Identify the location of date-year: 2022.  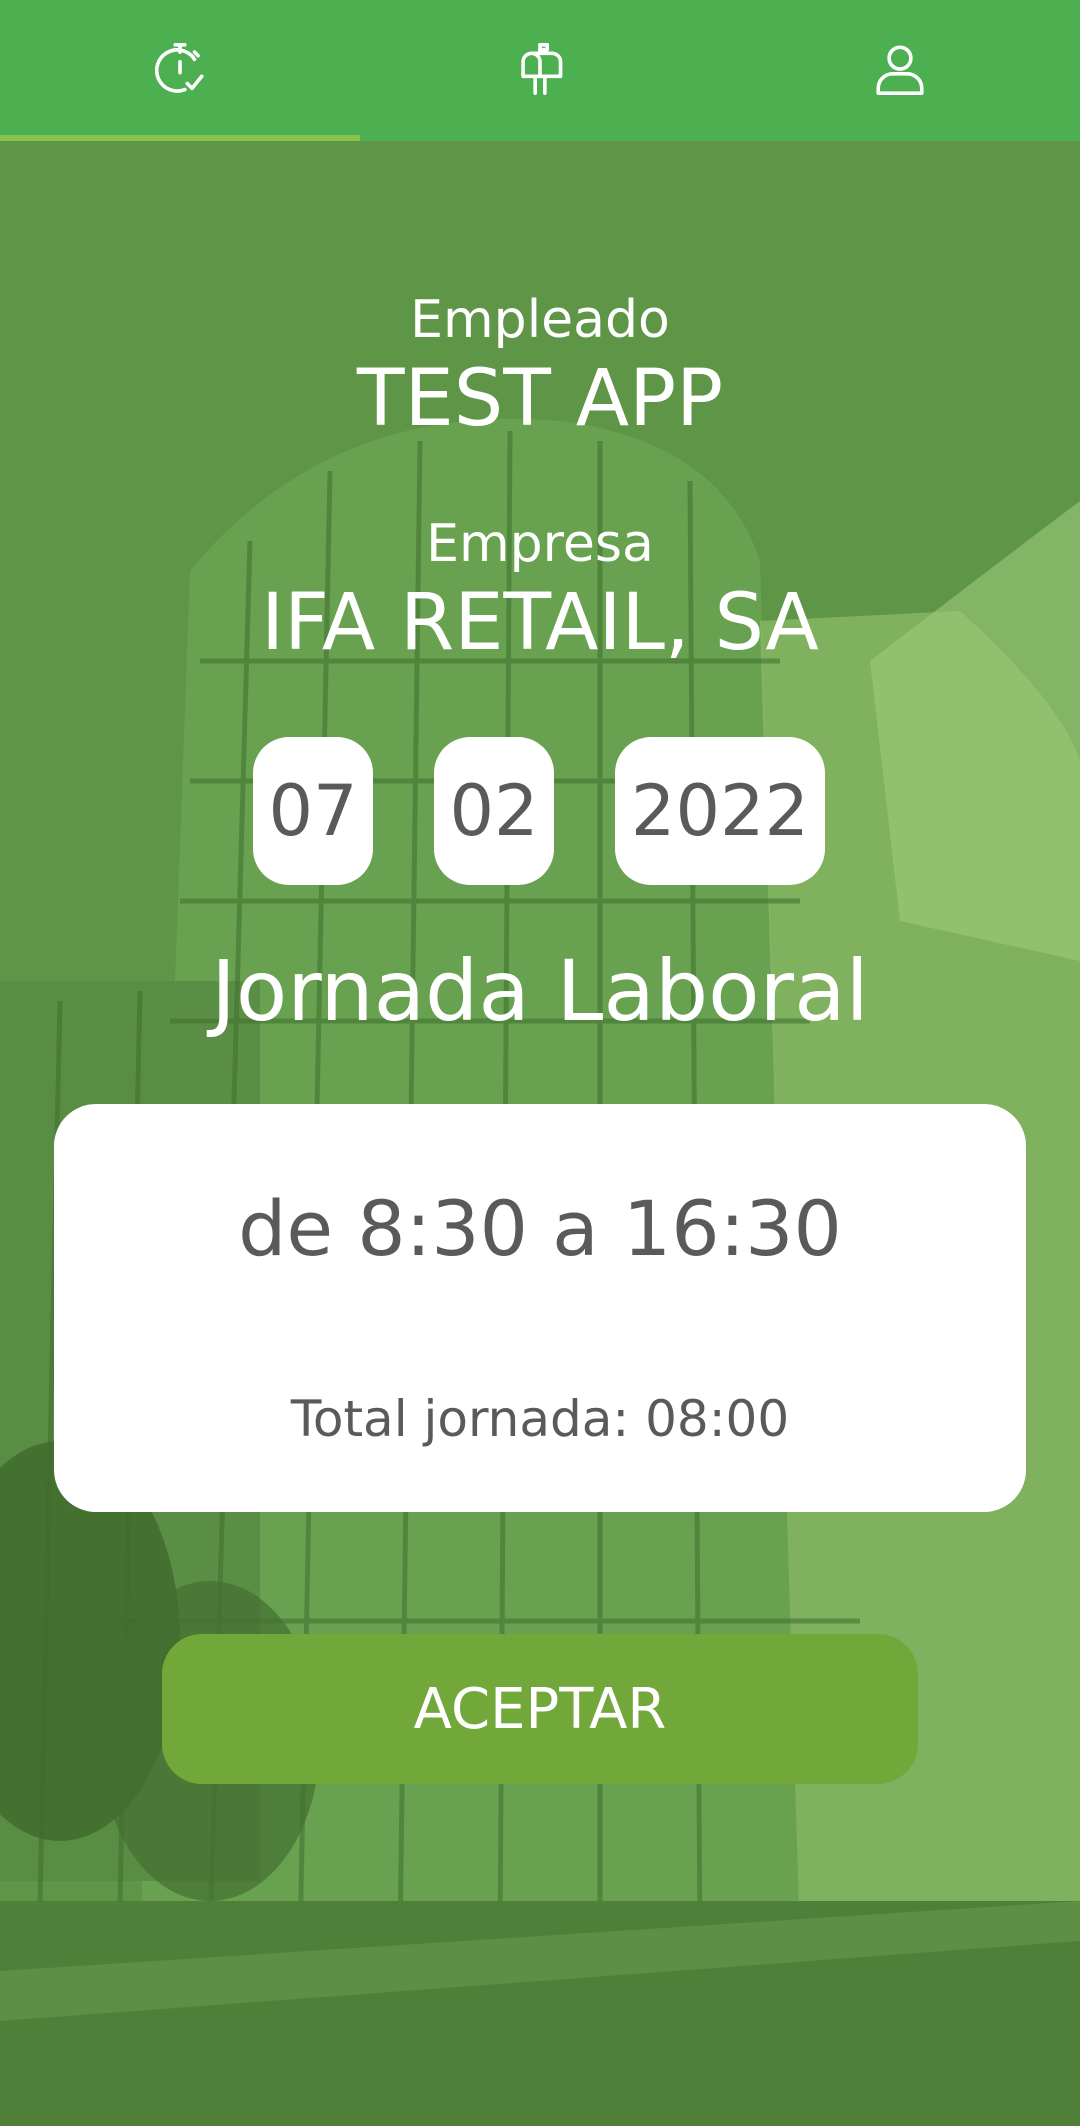
(720, 811).